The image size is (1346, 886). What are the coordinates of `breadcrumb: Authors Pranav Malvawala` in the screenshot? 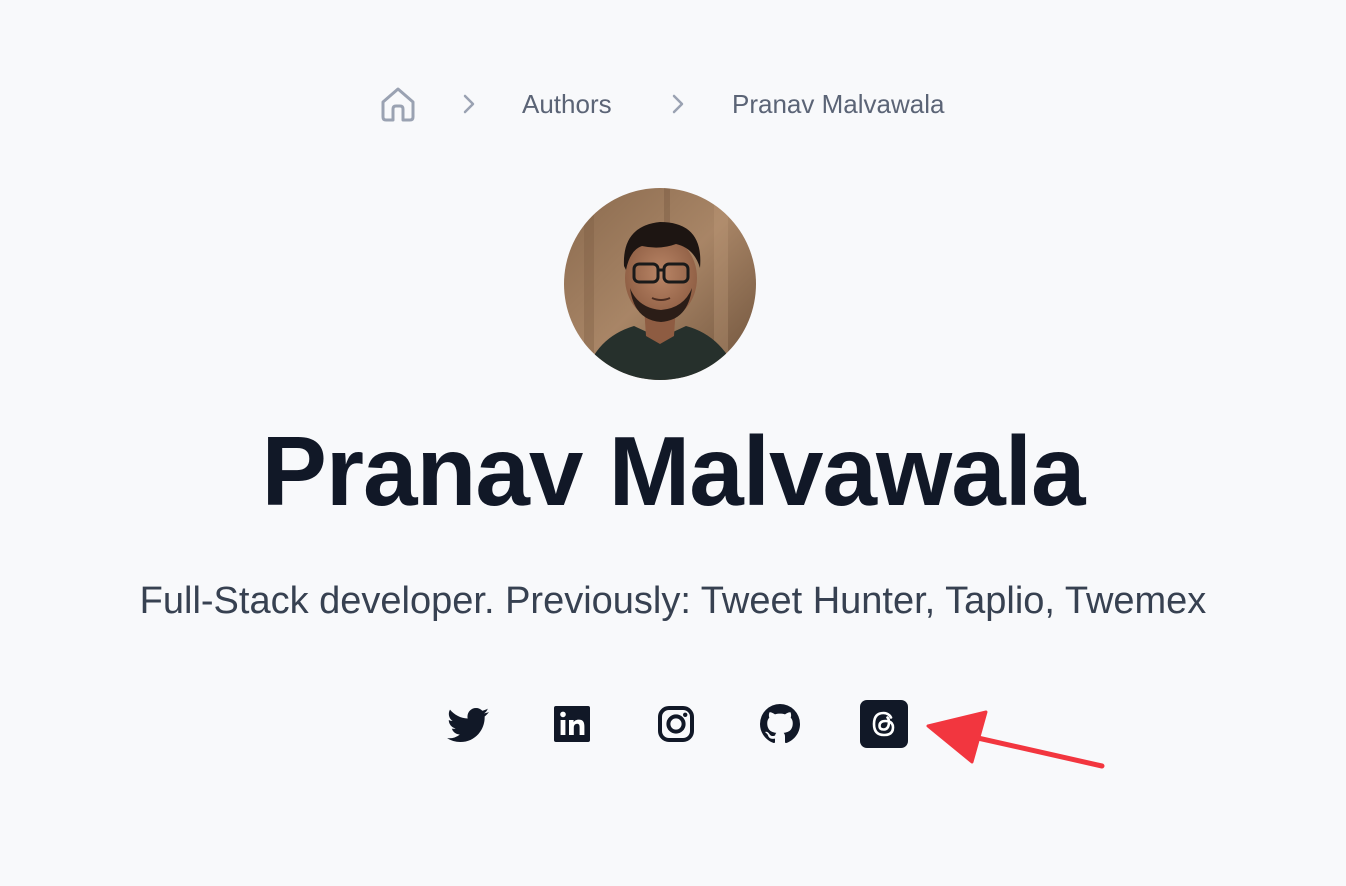 It's located at (673, 105).